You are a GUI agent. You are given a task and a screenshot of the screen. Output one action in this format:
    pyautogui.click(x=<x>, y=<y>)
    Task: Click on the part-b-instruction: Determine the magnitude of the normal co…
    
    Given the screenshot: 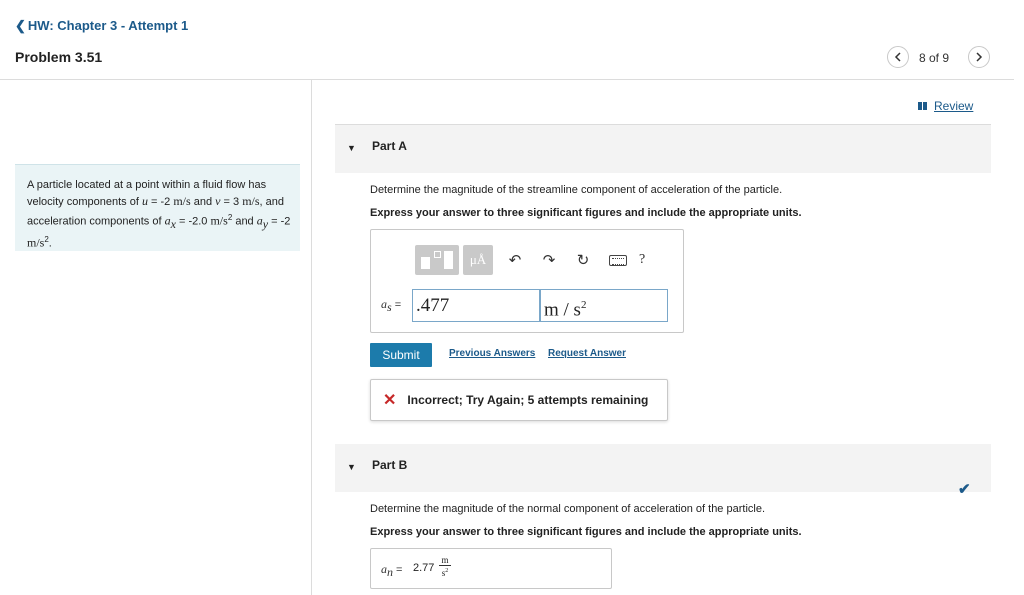 What is the action you would take?
    pyautogui.click(x=568, y=509)
    